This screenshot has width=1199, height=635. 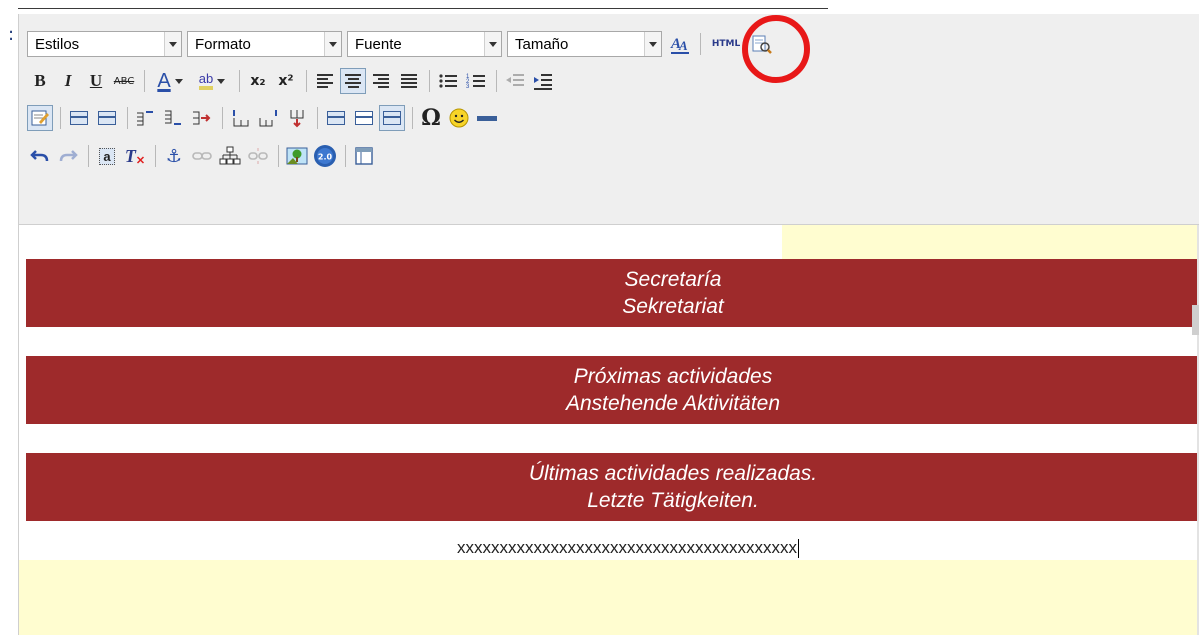 I want to click on font-color-button: A, so click(x=170, y=81).